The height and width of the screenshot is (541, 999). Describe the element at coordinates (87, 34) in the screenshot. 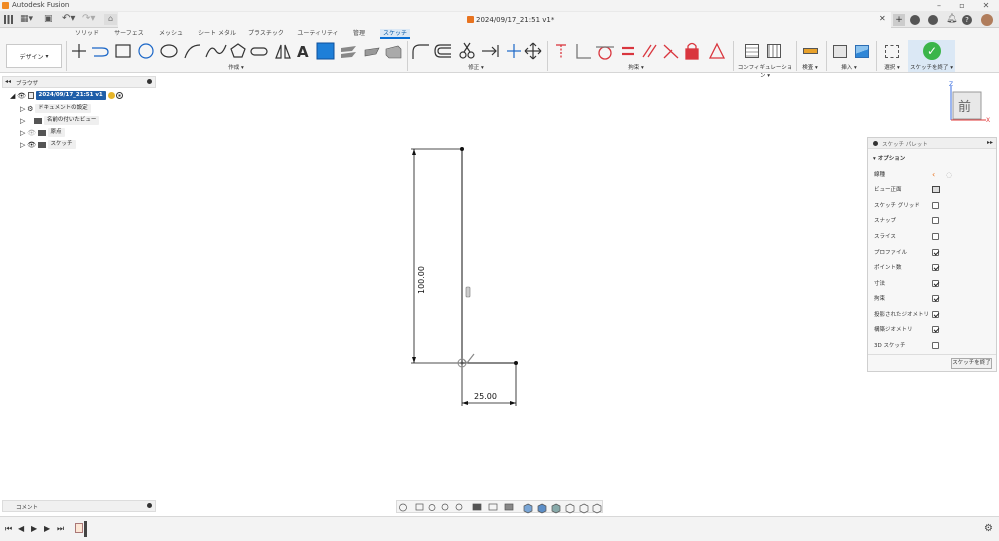

I see `tab-solid: ソリッド` at that location.